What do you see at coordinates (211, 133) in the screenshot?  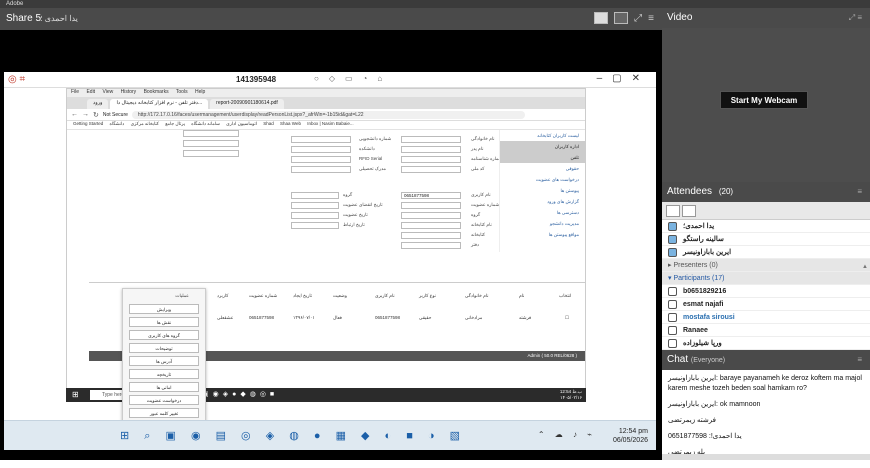 I see `misc-field` at bounding box center [211, 133].